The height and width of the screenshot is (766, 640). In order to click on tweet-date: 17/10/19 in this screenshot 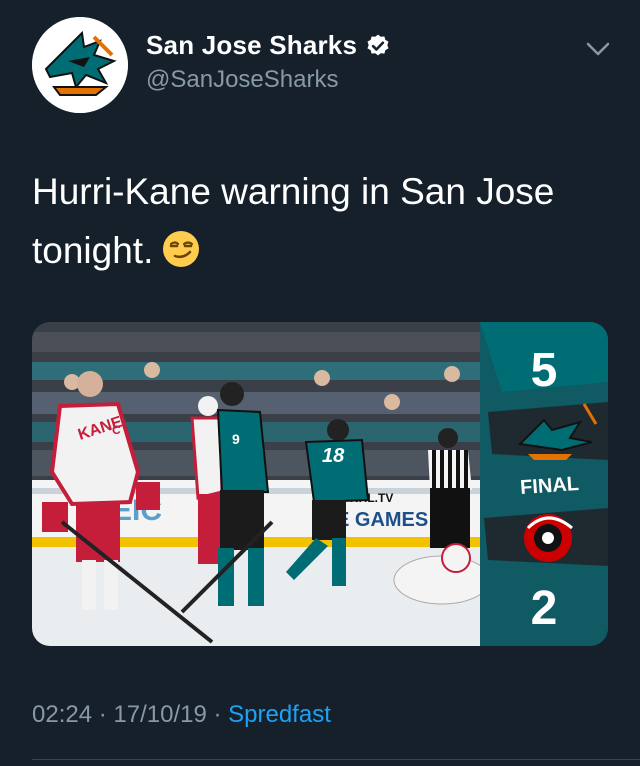, I will do `click(159, 714)`.